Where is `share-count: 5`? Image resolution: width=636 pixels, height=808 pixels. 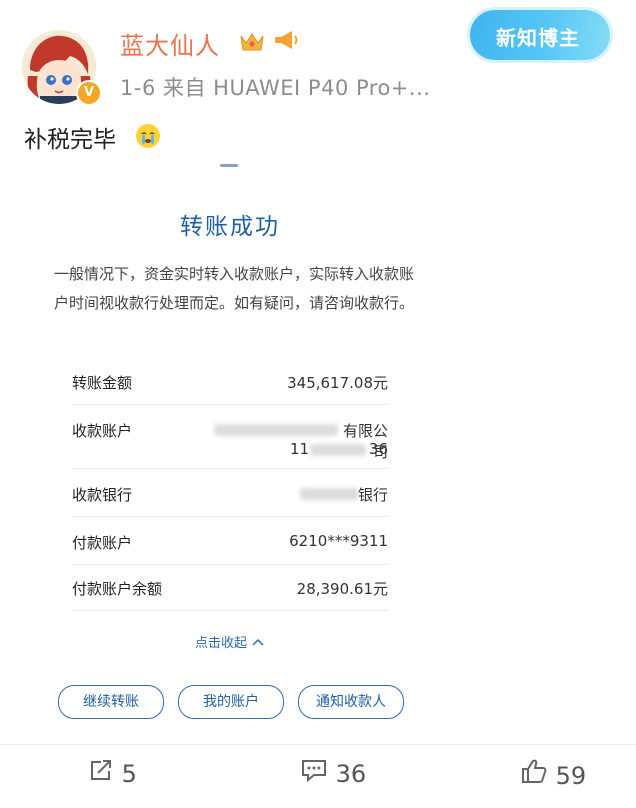 share-count: 5 is located at coordinates (129, 774).